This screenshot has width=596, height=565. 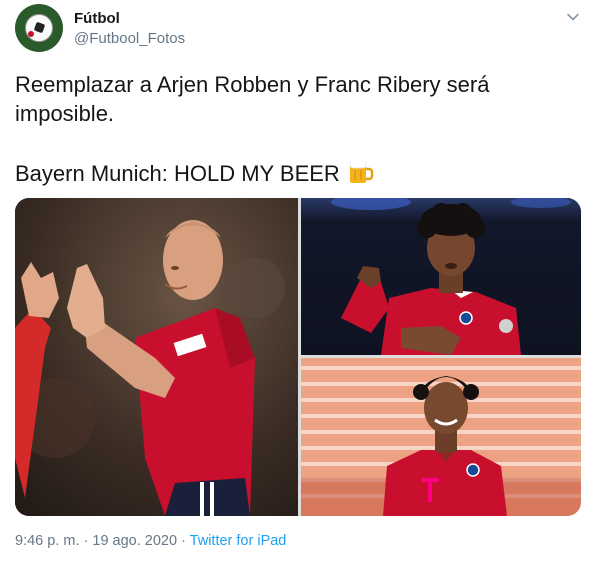 What do you see at coordinates (573, 17) in the screenshot?
I see `chevron-down-icon` at bounding box center [573, 17].